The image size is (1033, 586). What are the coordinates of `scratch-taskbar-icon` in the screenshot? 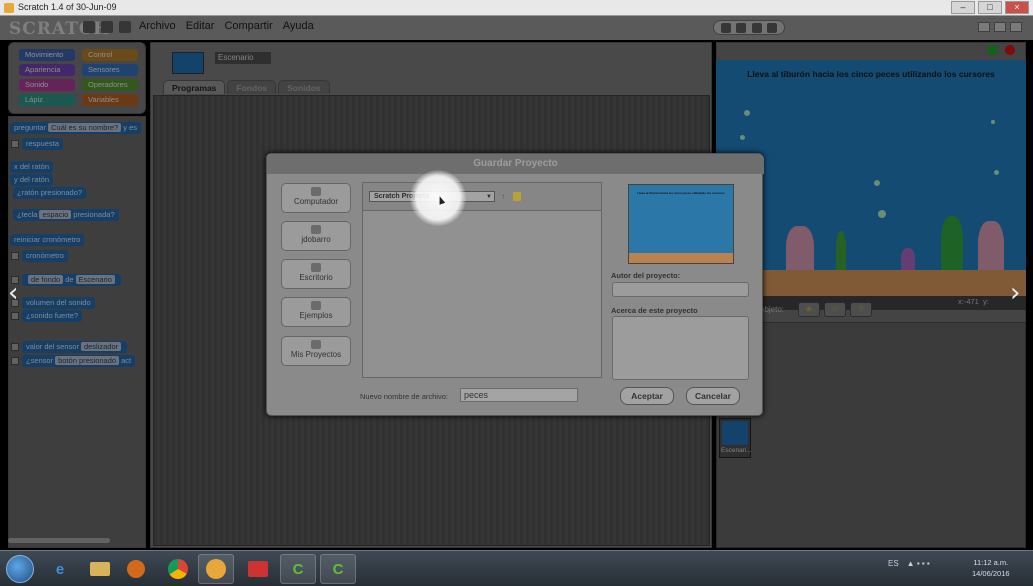 It's located at (216, 569).